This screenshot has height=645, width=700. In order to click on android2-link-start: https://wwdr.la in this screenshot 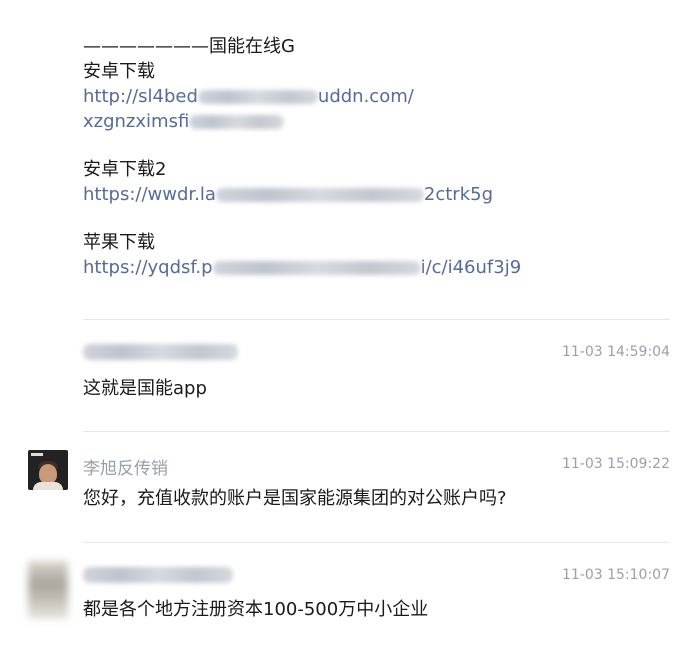, I will do `click(149, 194)`.